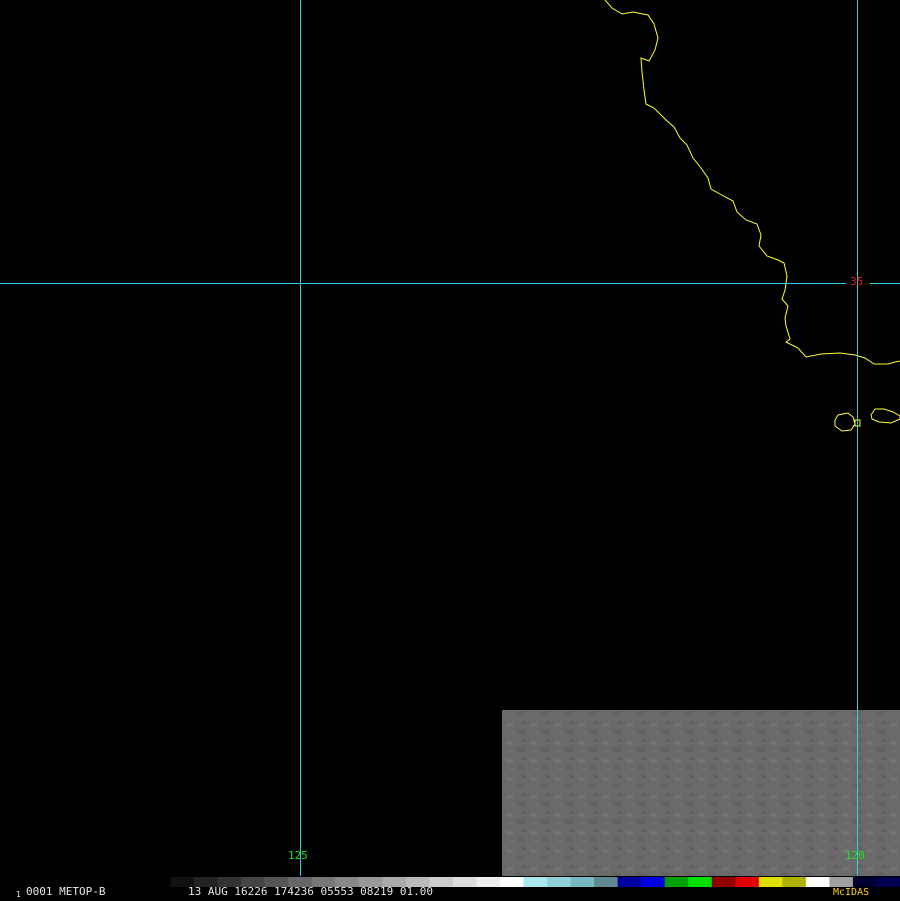 The height and width of the screenshot is (901, 900). What do you see at coordinates (857, 281) in the screenshot?
I see `latitude-label-35: 35` at bounding box center [857, 281].